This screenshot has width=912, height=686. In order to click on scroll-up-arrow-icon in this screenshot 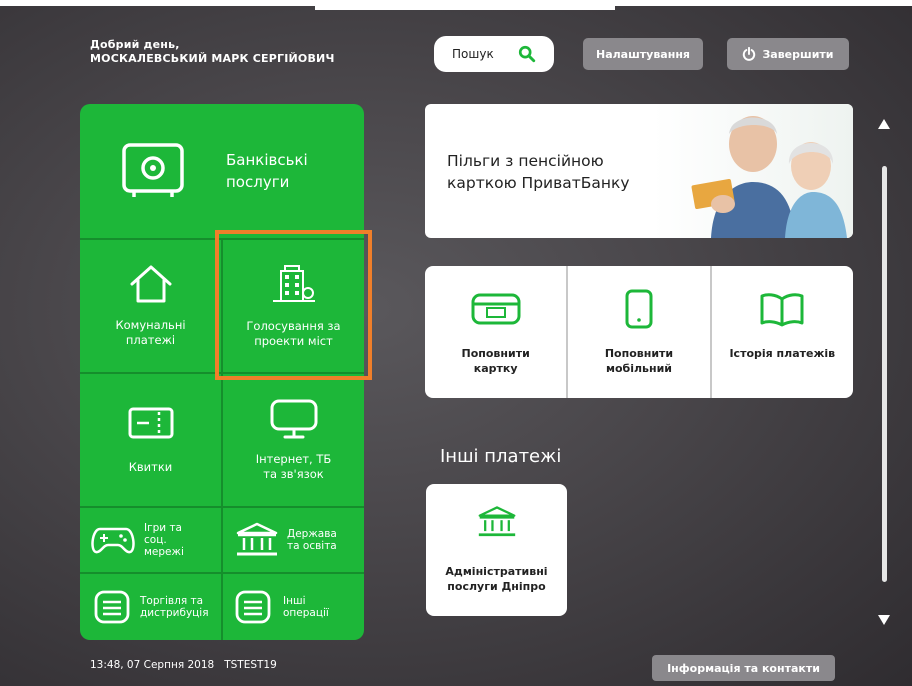, I will do `click(884, 124)`.